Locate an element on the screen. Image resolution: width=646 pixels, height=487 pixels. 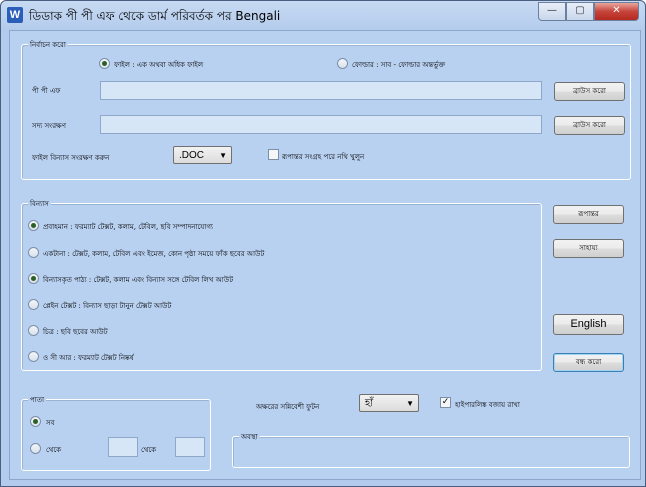
pages-group-label: পাতা is located at coordinates (37, 400).